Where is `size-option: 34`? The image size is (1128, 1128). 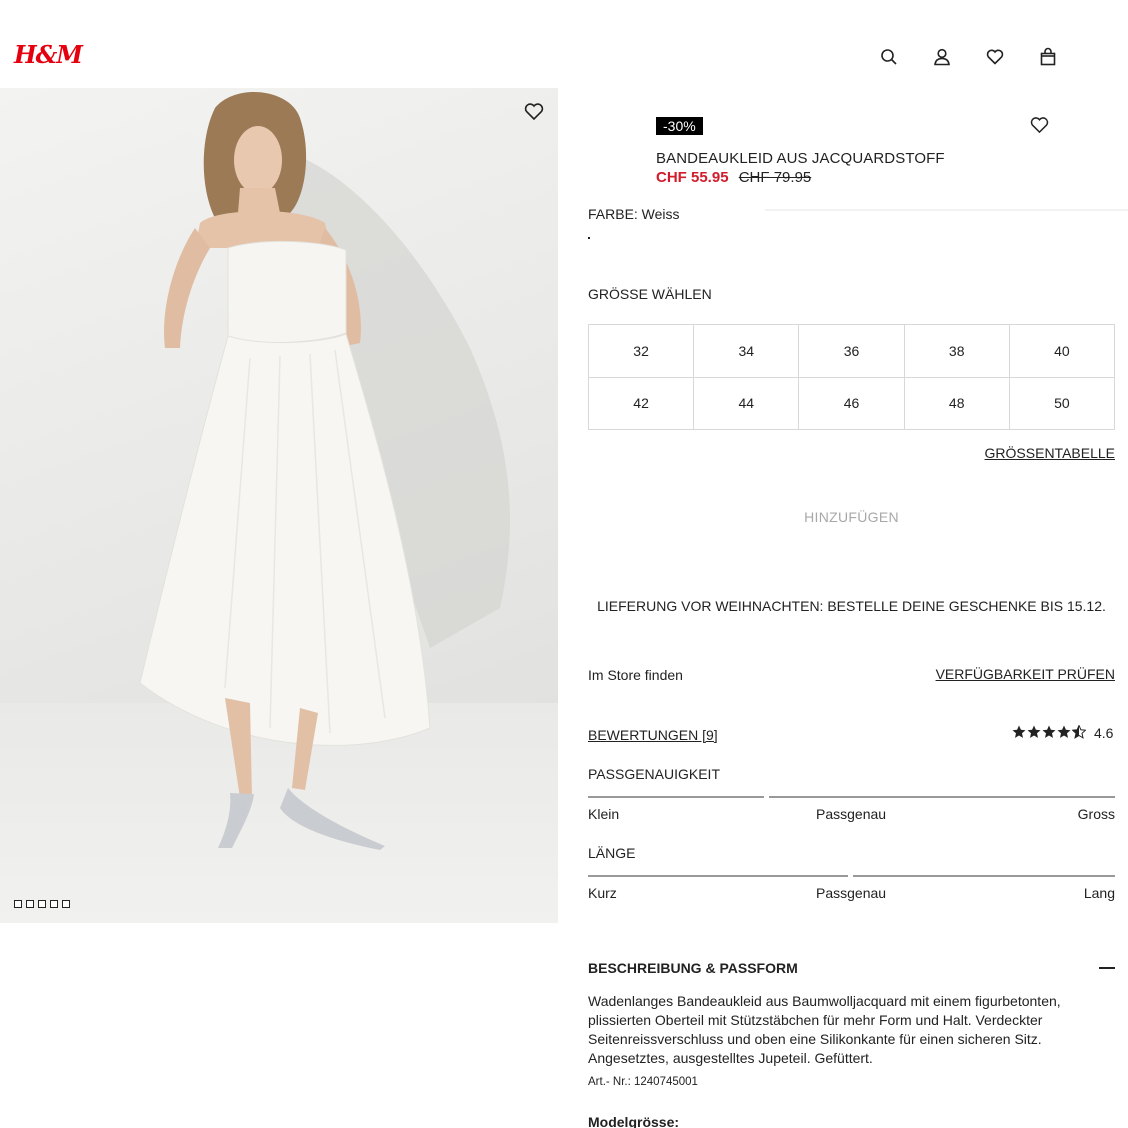
size-option: 34 is located at coordinates (747, 351).